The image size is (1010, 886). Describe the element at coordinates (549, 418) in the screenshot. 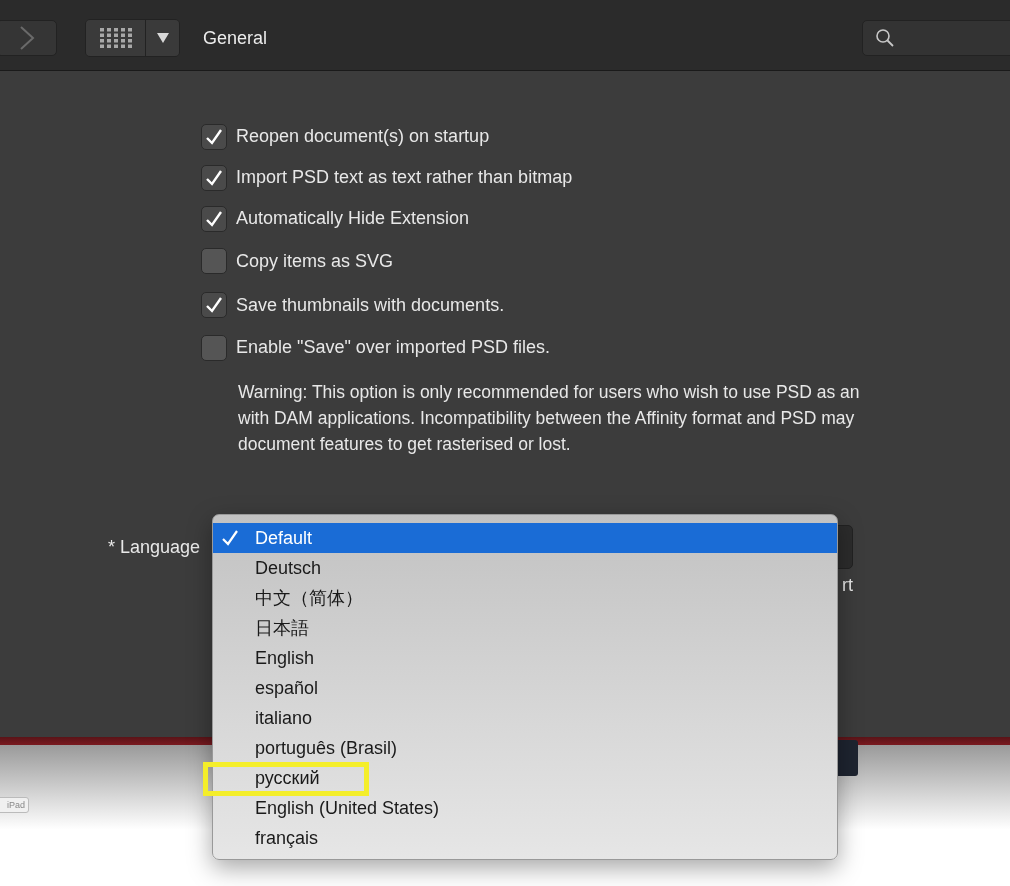

I see `warning-text: Warning: This option is only recommended for users who wish to use PSD as an with DAM applications. Incompatibility between the Affinity format and PSD may document features to get rasterised or lost.` at that location.